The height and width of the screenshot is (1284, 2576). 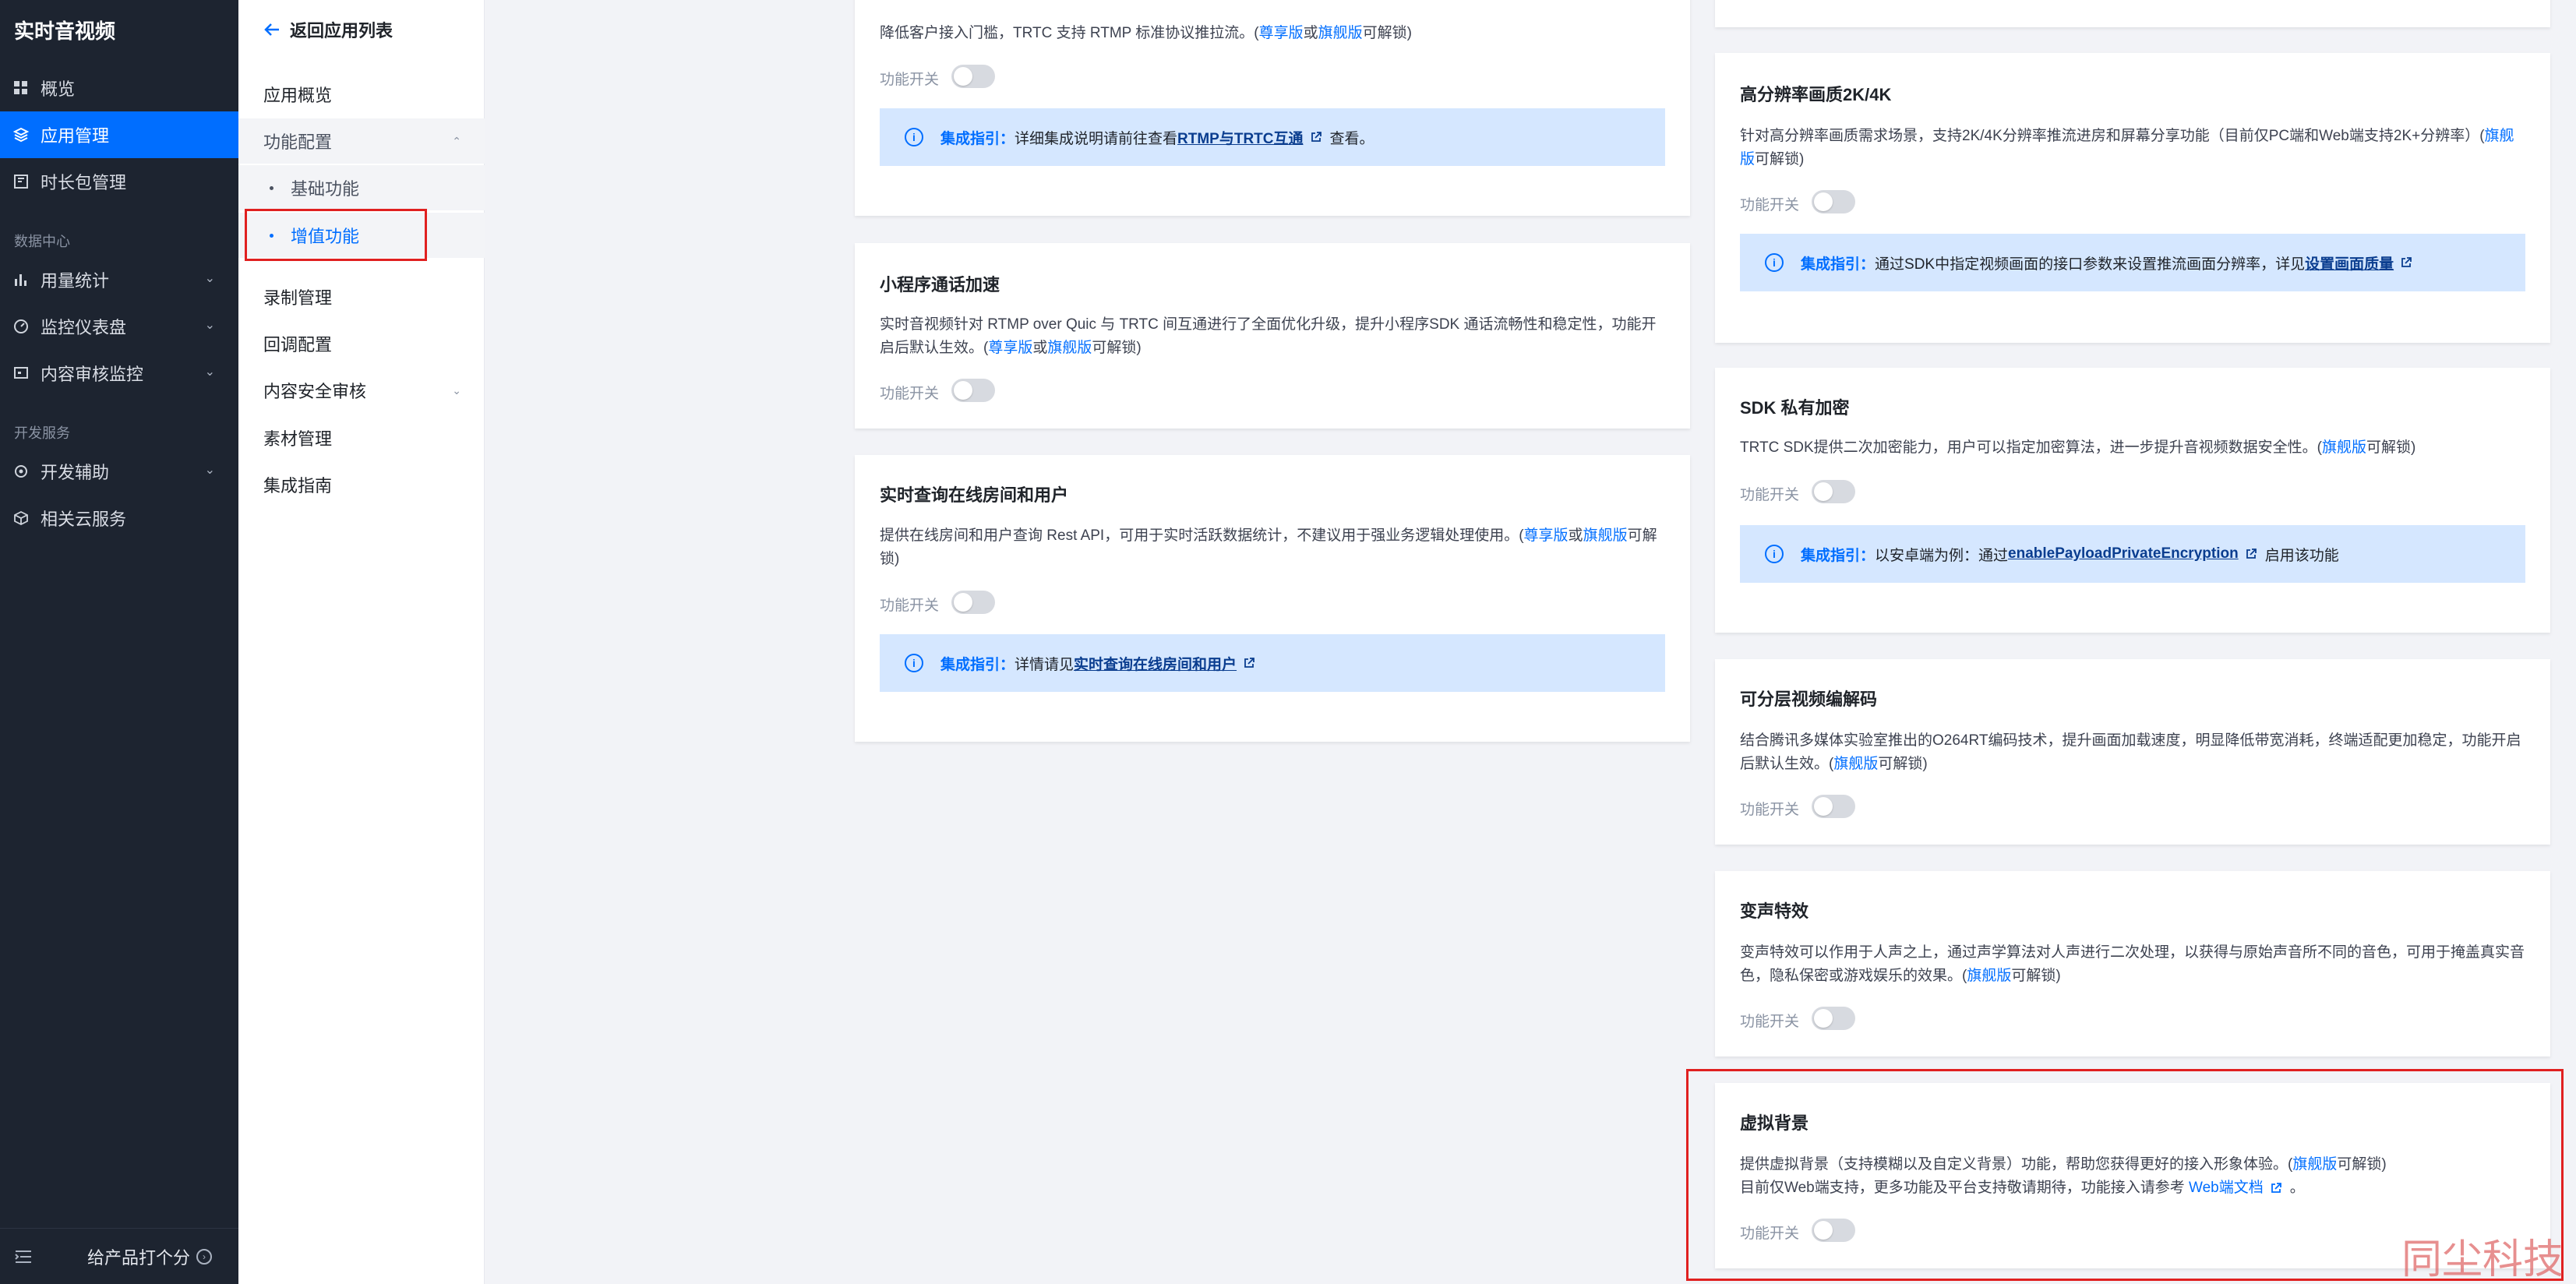 I want to click on nav-item-duration-package: 时长包管理, so click(x=119, y=181).